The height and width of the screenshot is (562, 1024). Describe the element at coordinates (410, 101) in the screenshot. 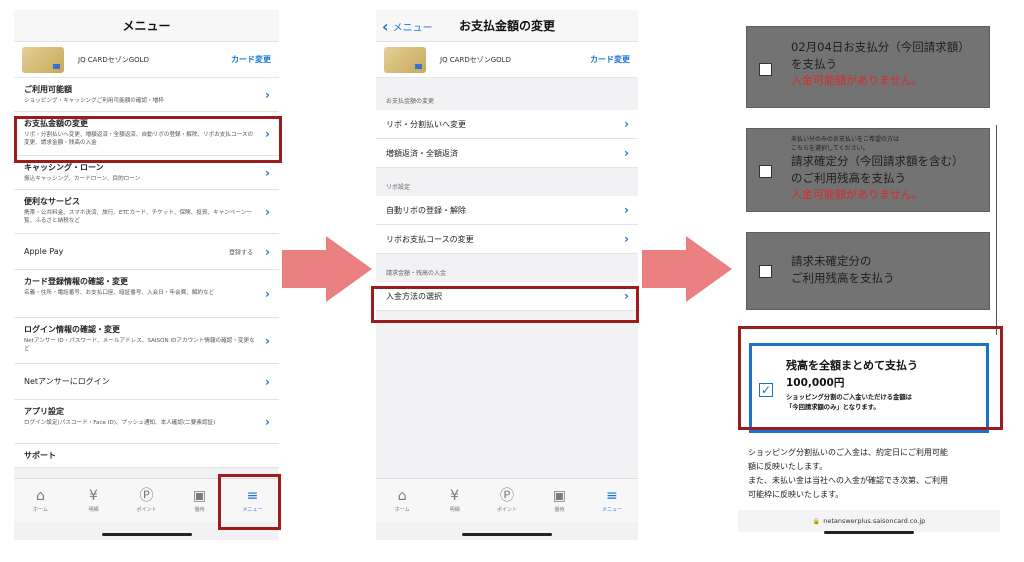

I see `section-header: お支払金額の変更` at that location.